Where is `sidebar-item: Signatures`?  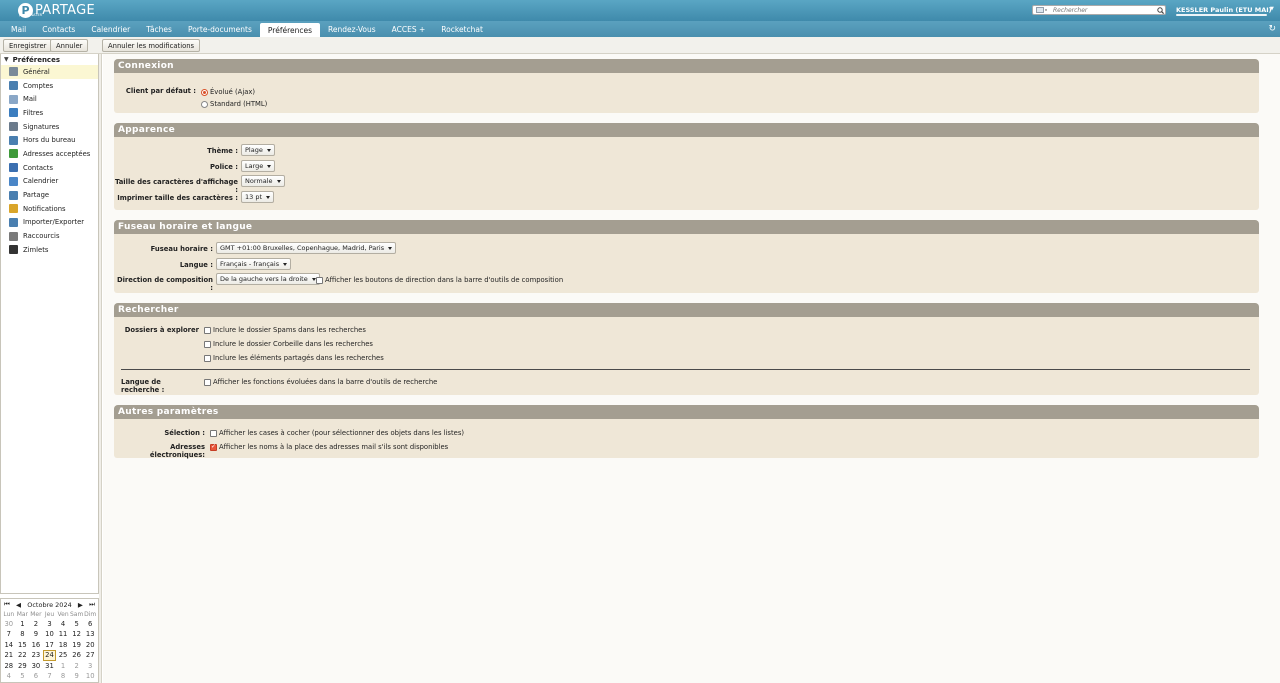
sidebar-item: Signatures is located at coordinates (49, 127).